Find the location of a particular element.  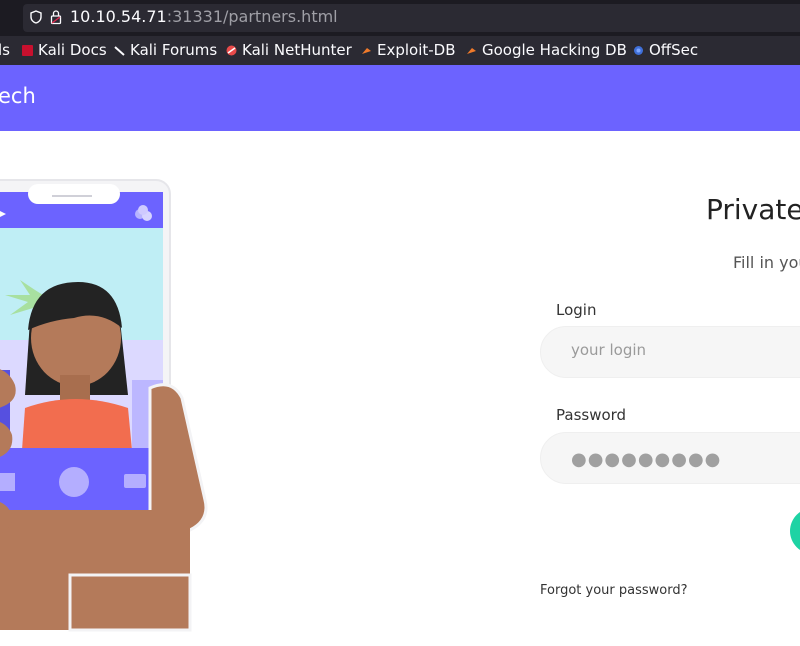

bookmark-google-hacking-db: Google Hacking DB is located at coordinates (546, 50).